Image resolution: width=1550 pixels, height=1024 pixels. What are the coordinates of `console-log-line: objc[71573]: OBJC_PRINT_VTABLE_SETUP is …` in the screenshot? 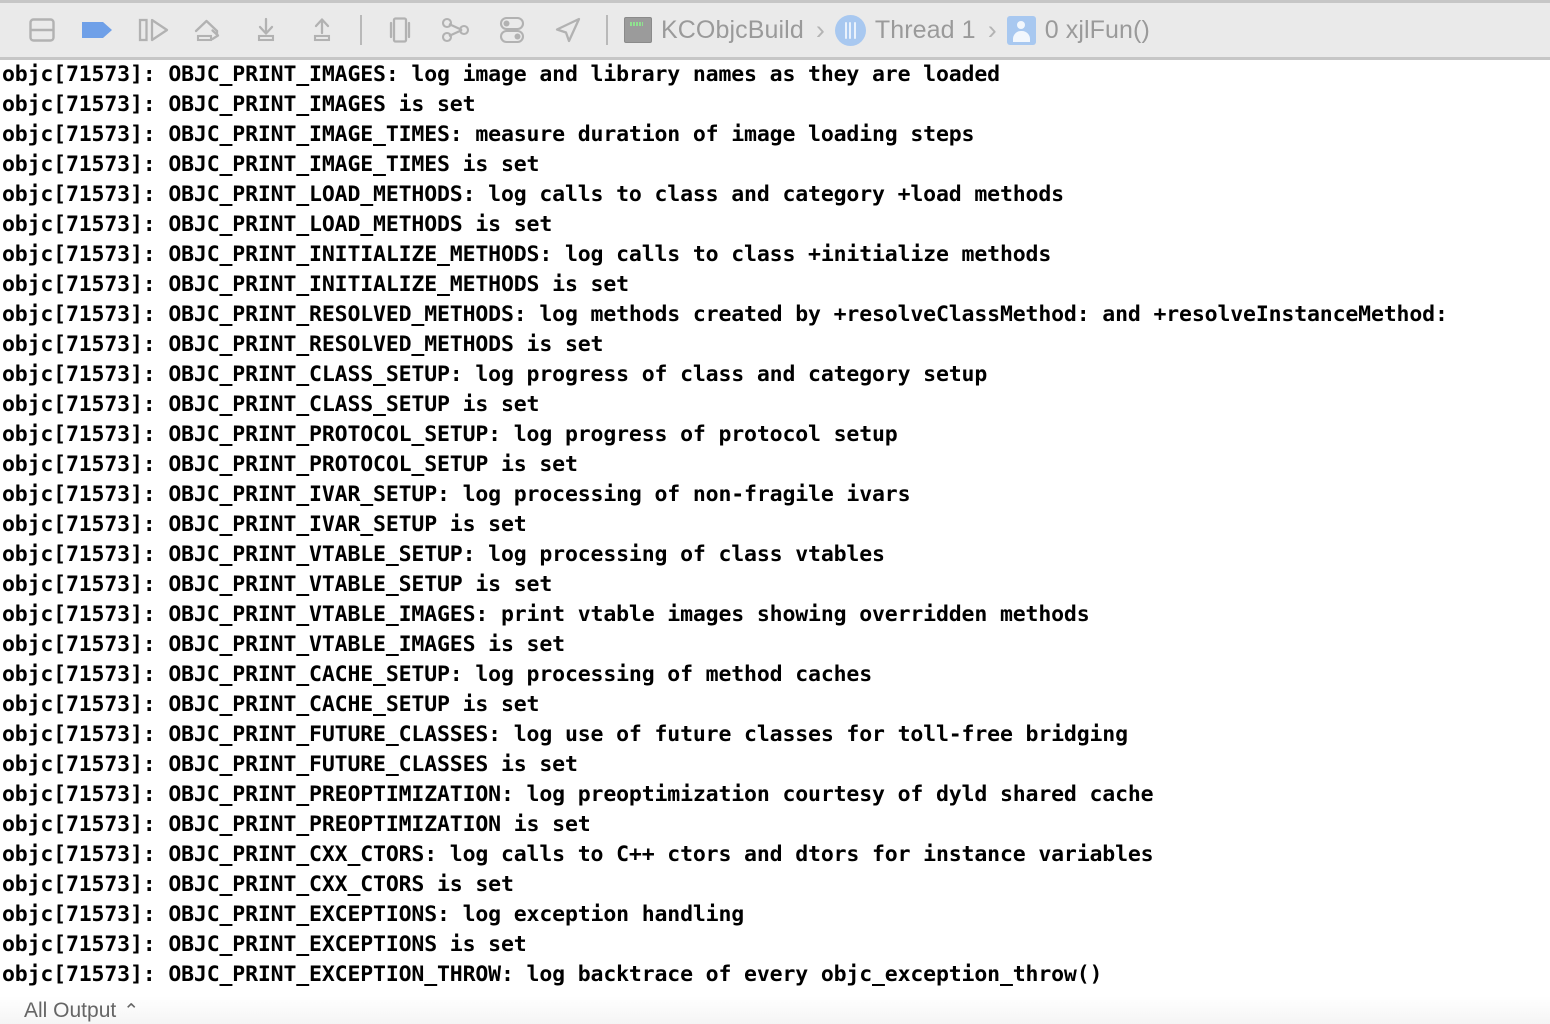 It's located at (277, 584).